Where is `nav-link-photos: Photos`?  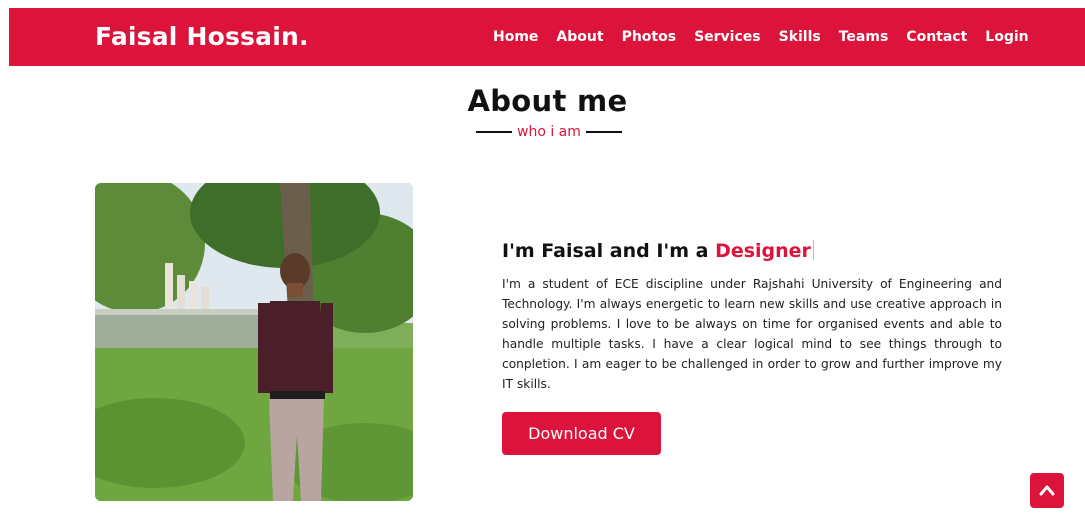
nav-link-photos: Photos is located at coordinates (649, 37).